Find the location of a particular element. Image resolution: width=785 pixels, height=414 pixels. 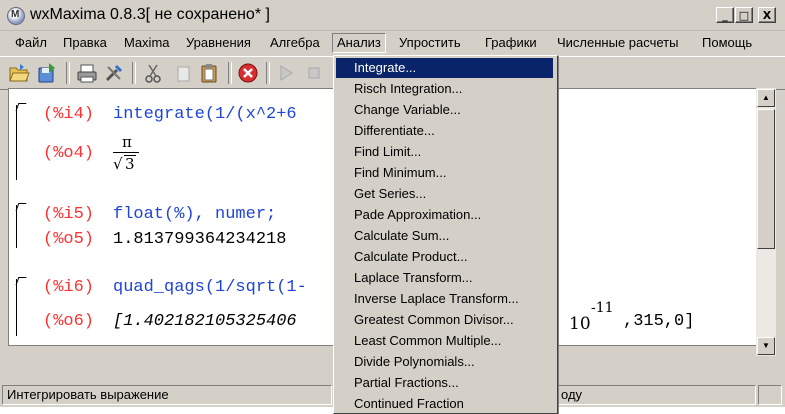

menu-edit: Правка is located at coordinates (85, 43).